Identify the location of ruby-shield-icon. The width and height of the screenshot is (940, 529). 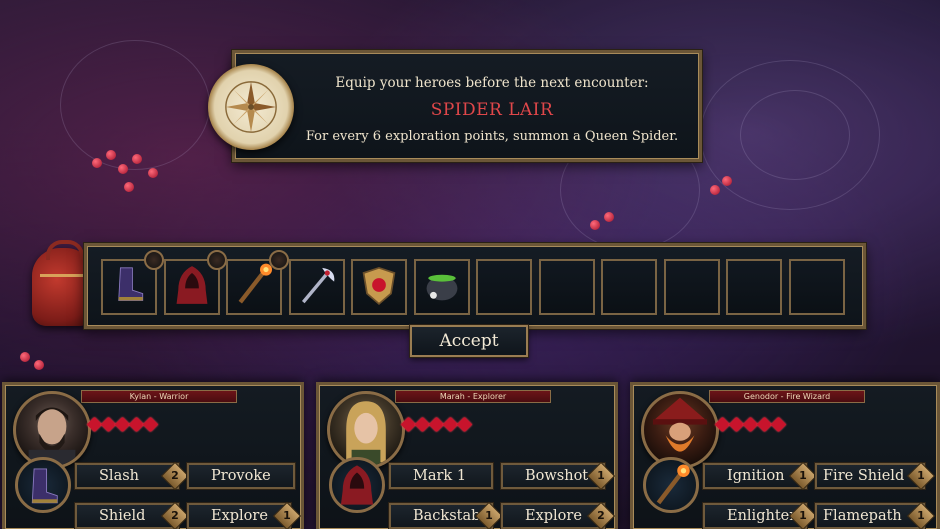
(379, 287).